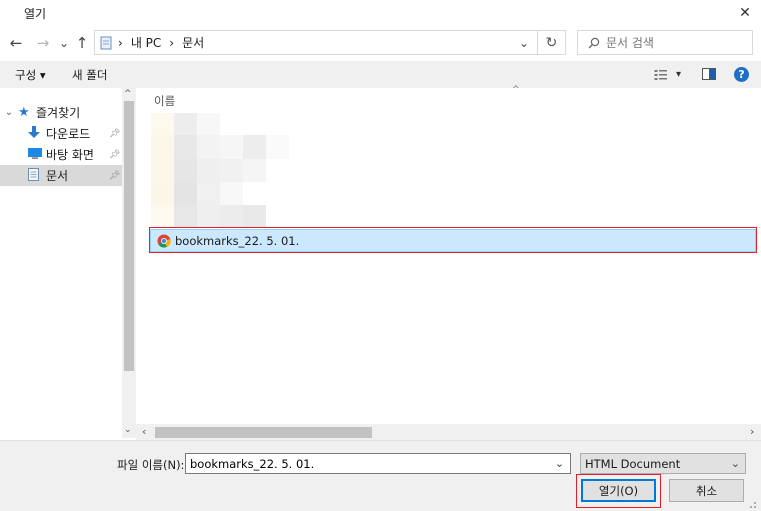  Describe the element at coordinates (380, 74) in the screenshot. I see `command-toolbar` at that location.